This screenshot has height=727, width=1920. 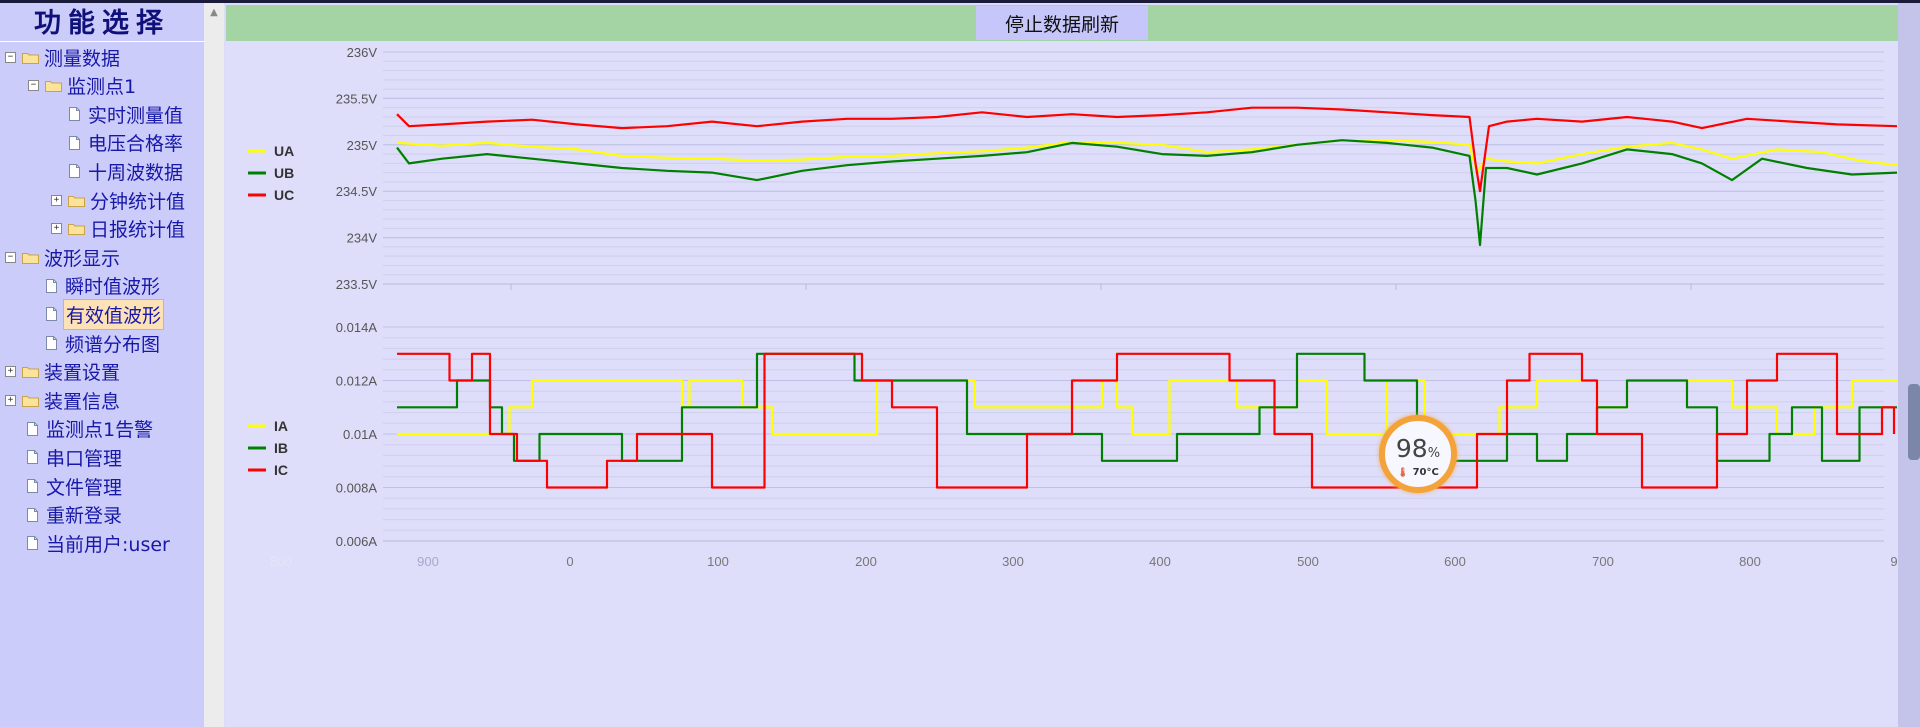 What do you see at coordinates (82, 58) in the screenshot?
I see `tree-item-label: 测量数据` at bounding box center [82, 58].